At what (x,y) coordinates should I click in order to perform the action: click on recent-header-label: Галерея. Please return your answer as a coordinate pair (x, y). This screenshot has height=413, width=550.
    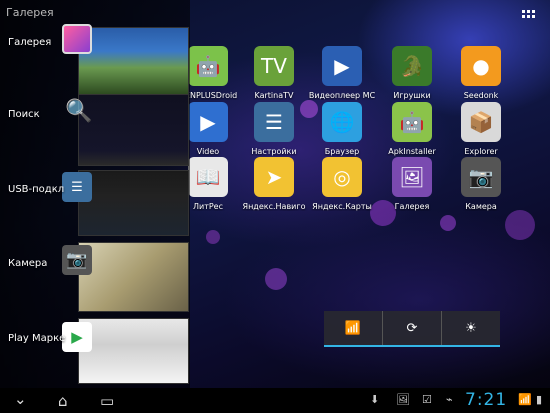
    Looking at the image, I should click on (30, 12).